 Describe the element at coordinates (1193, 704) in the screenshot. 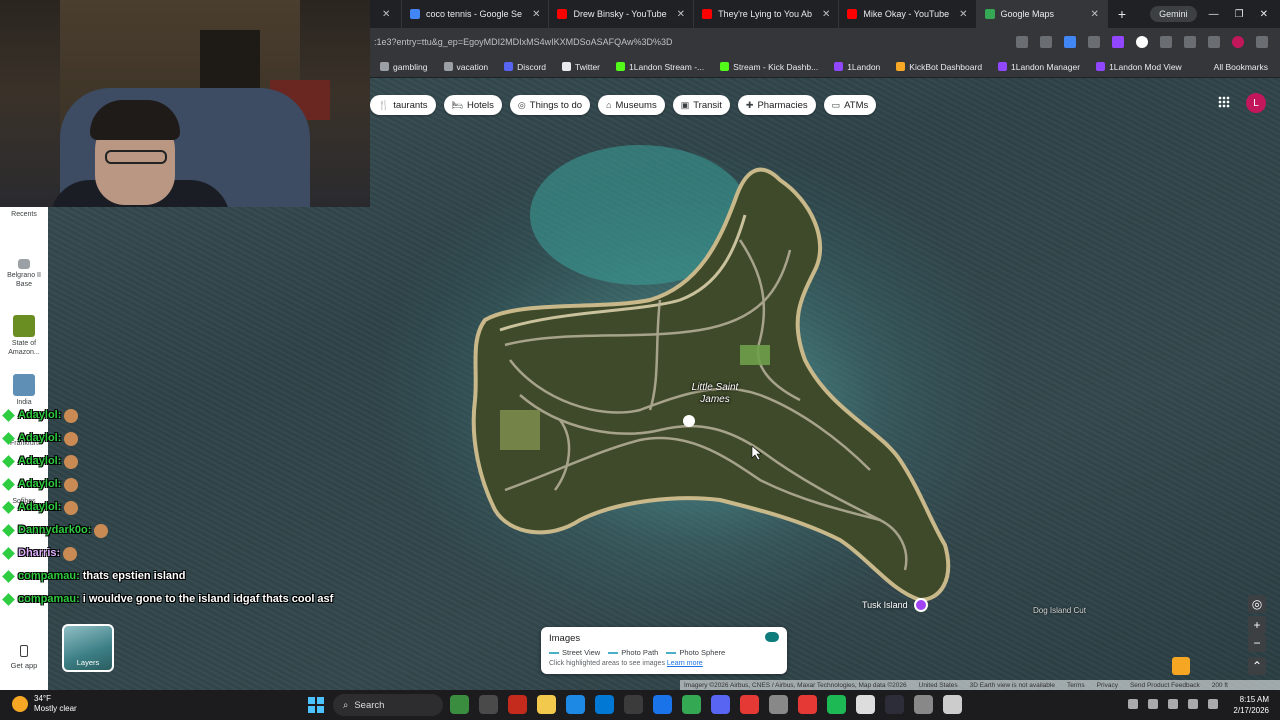

I see `volume-icon` at that location.